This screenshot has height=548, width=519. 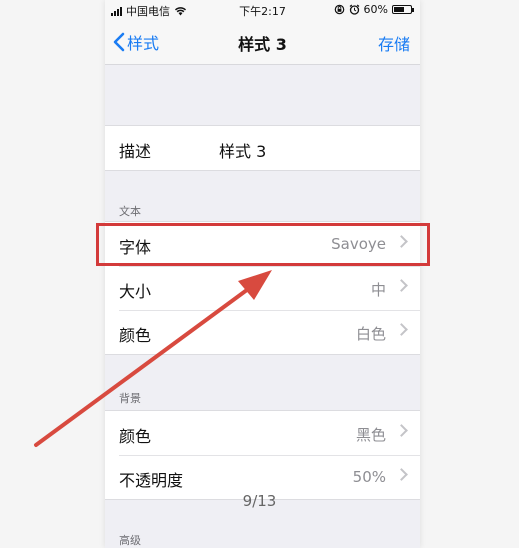 I want to click on description-value: 样式 3, so click(x=243, y=151).